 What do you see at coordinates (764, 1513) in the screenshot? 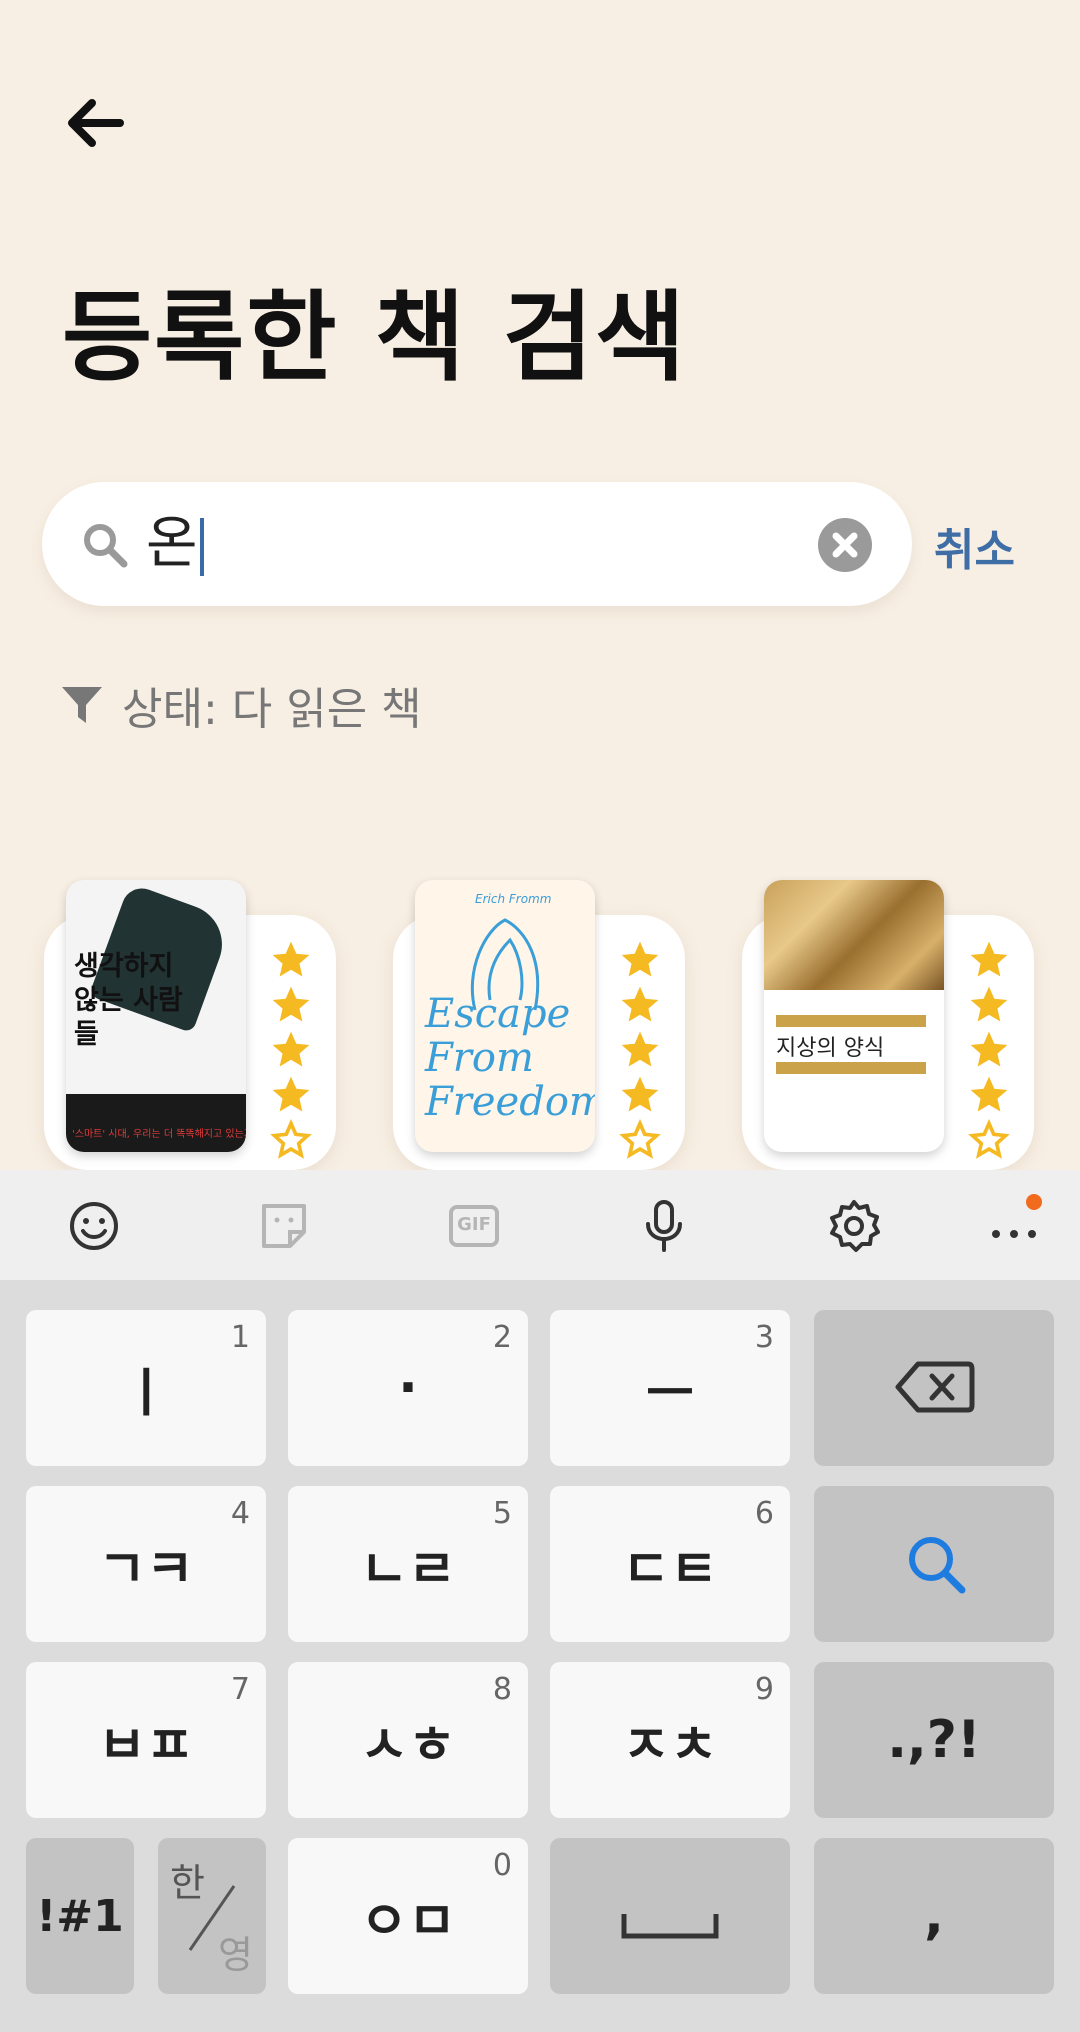
I see `key-number: 6` at bounding box center [764, 1513].